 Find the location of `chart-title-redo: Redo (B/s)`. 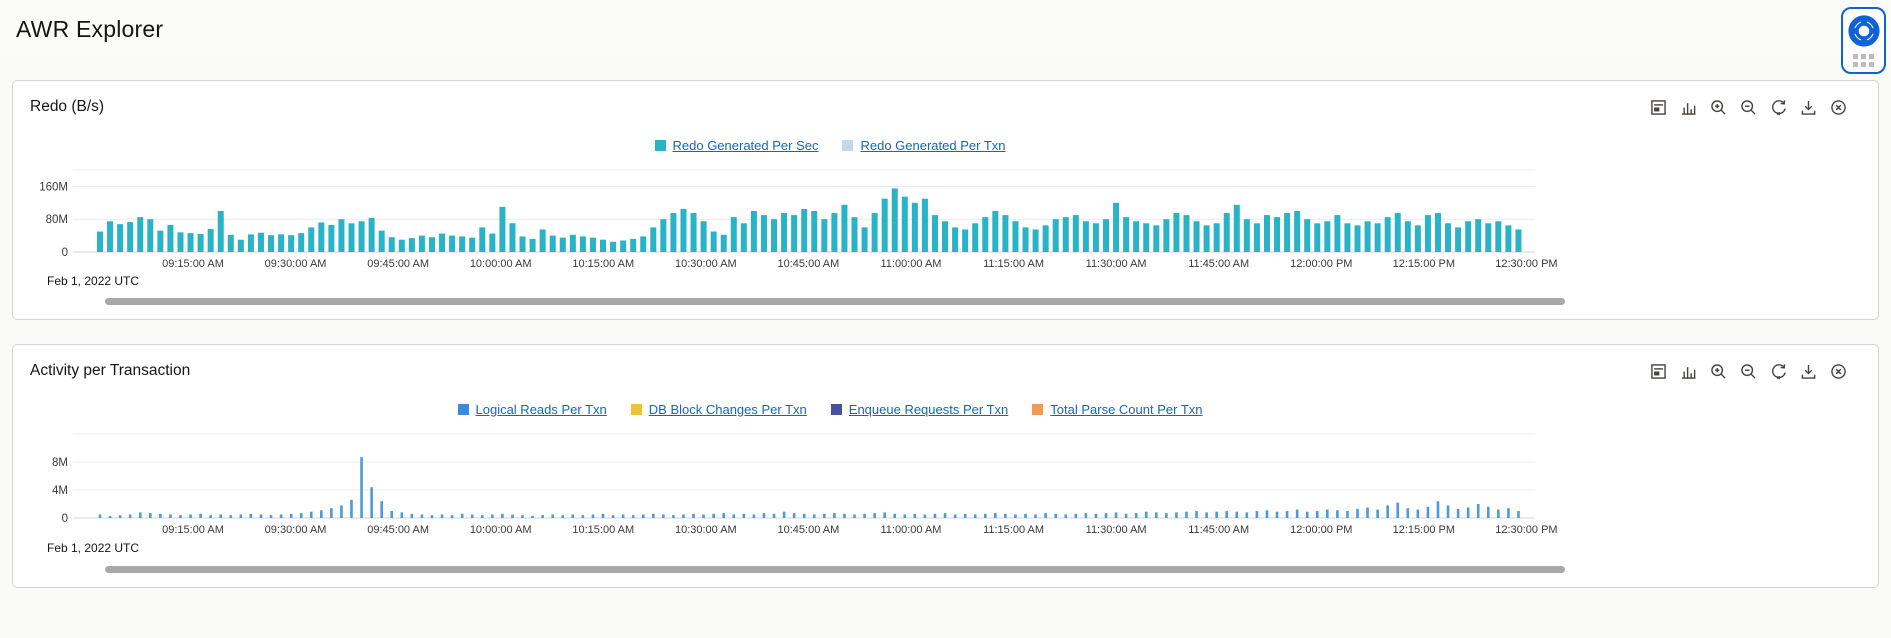

chart-title-redo: Redo (B/s) is located at coordinates (67, 106).